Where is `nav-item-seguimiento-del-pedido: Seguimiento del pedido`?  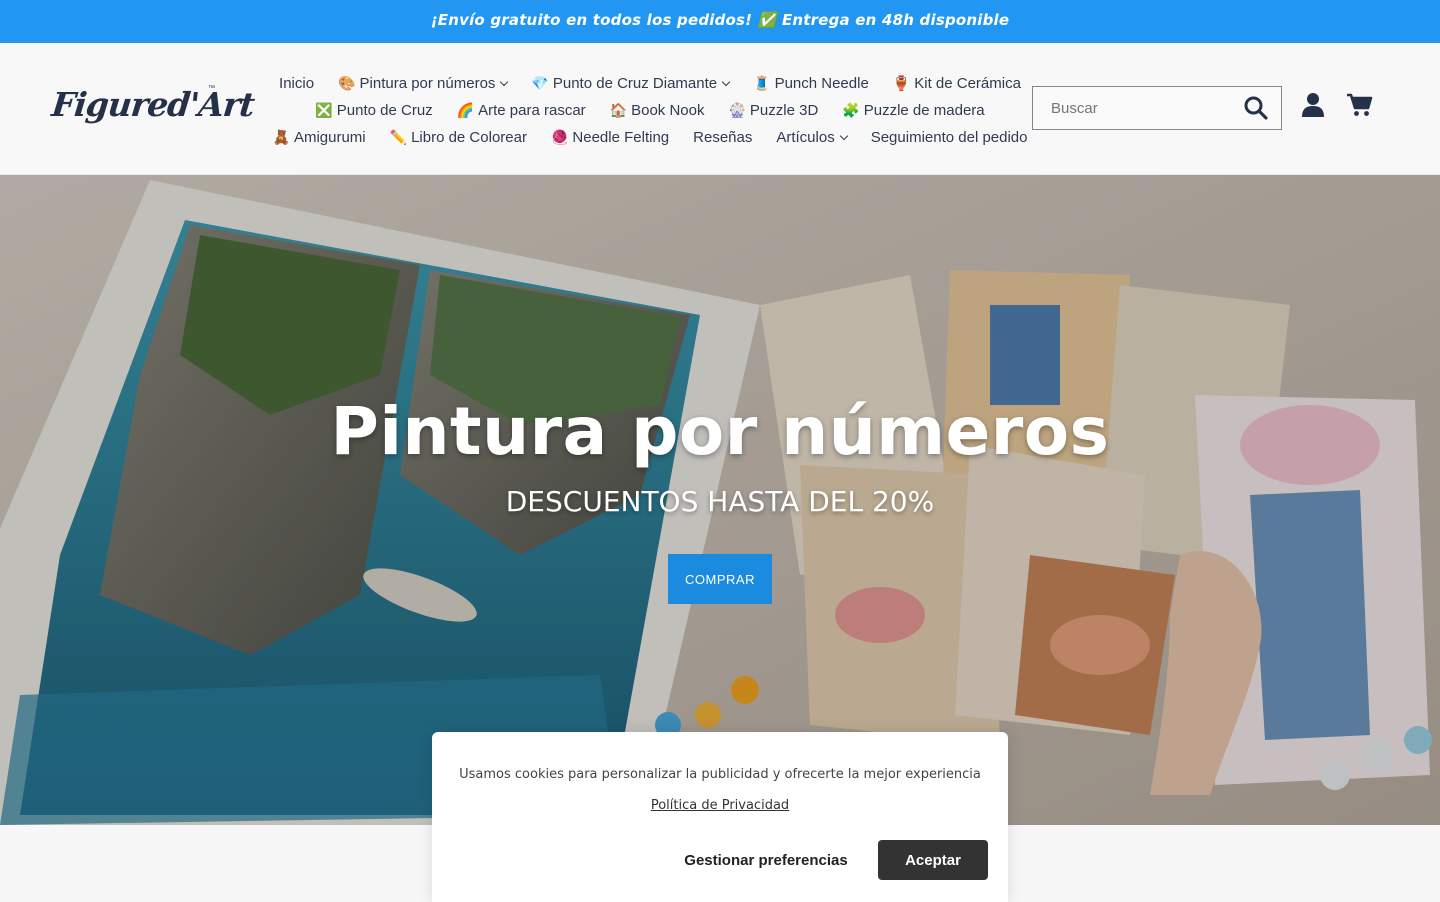
nav-item-seguimiento-del-pedido: Seguimiento del pedido is located at coordinates (949, 137).